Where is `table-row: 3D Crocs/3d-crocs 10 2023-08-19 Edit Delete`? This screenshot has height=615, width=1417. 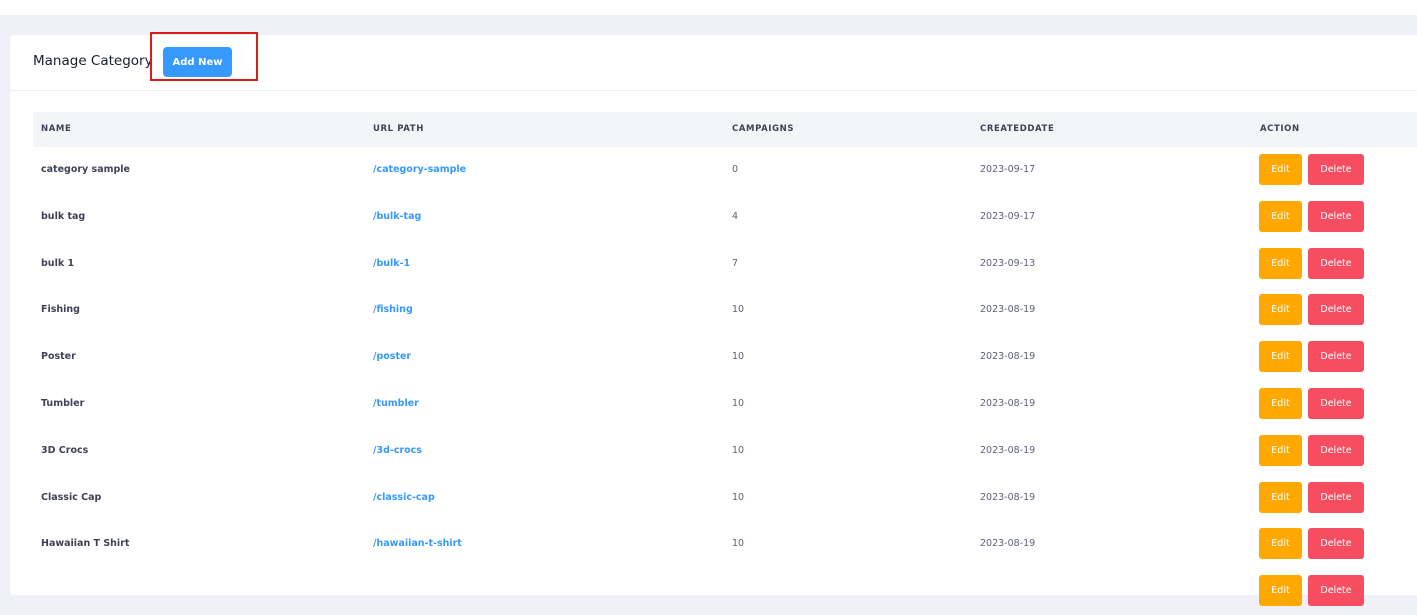
table-row: 3D Crocs/3d-crocs 10 2023-08-19 Edit Delete is located at coordinates (725, 451).